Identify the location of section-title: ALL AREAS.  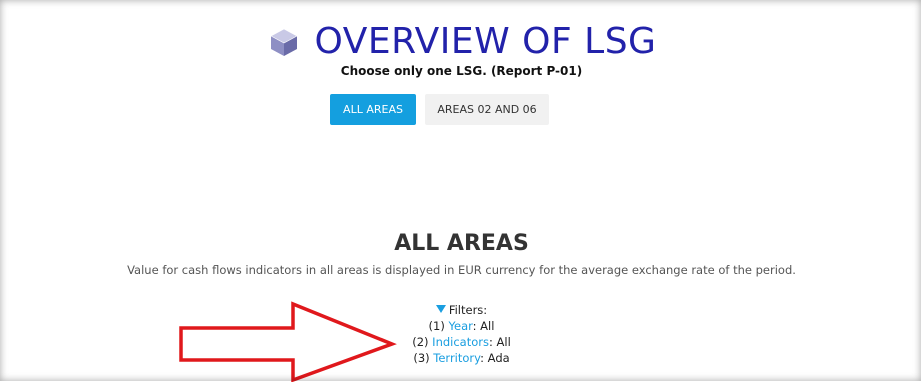
(461, 243).